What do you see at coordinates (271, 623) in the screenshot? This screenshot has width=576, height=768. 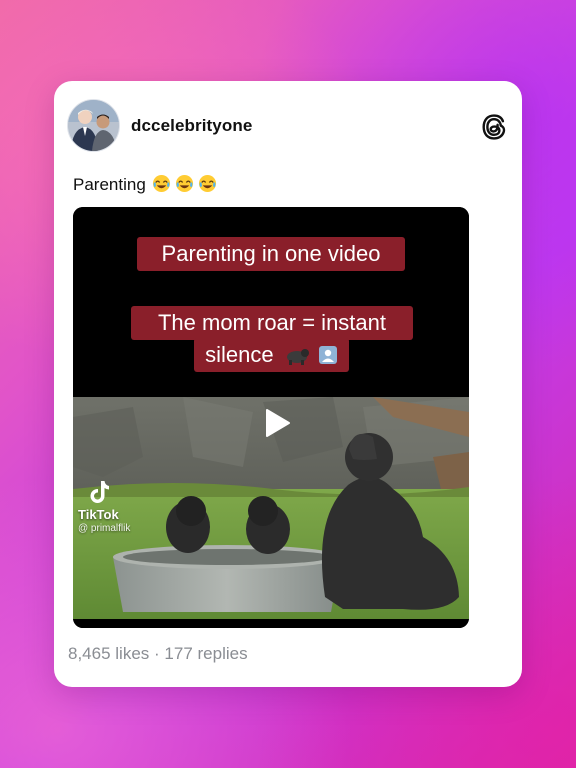 I see `video-progress-area` at bounding box center [271, 623].